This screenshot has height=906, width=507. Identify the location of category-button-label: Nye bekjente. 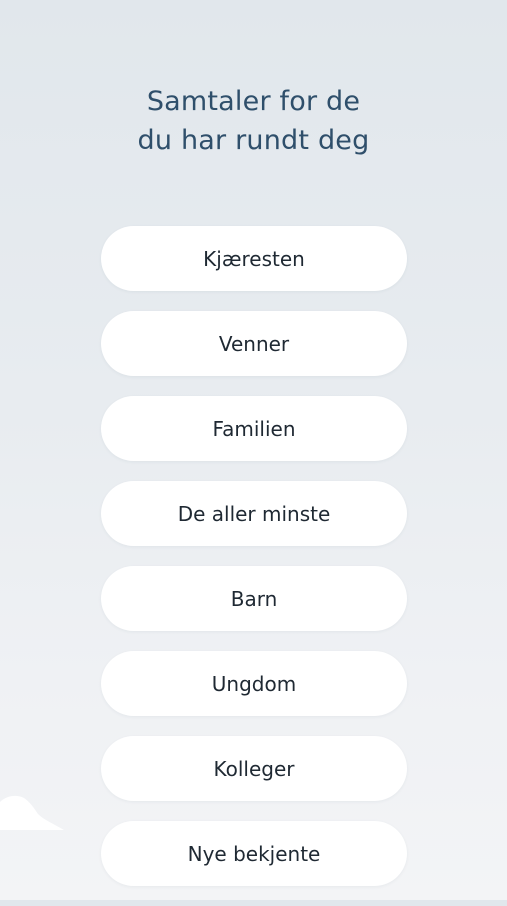
(254, 853).